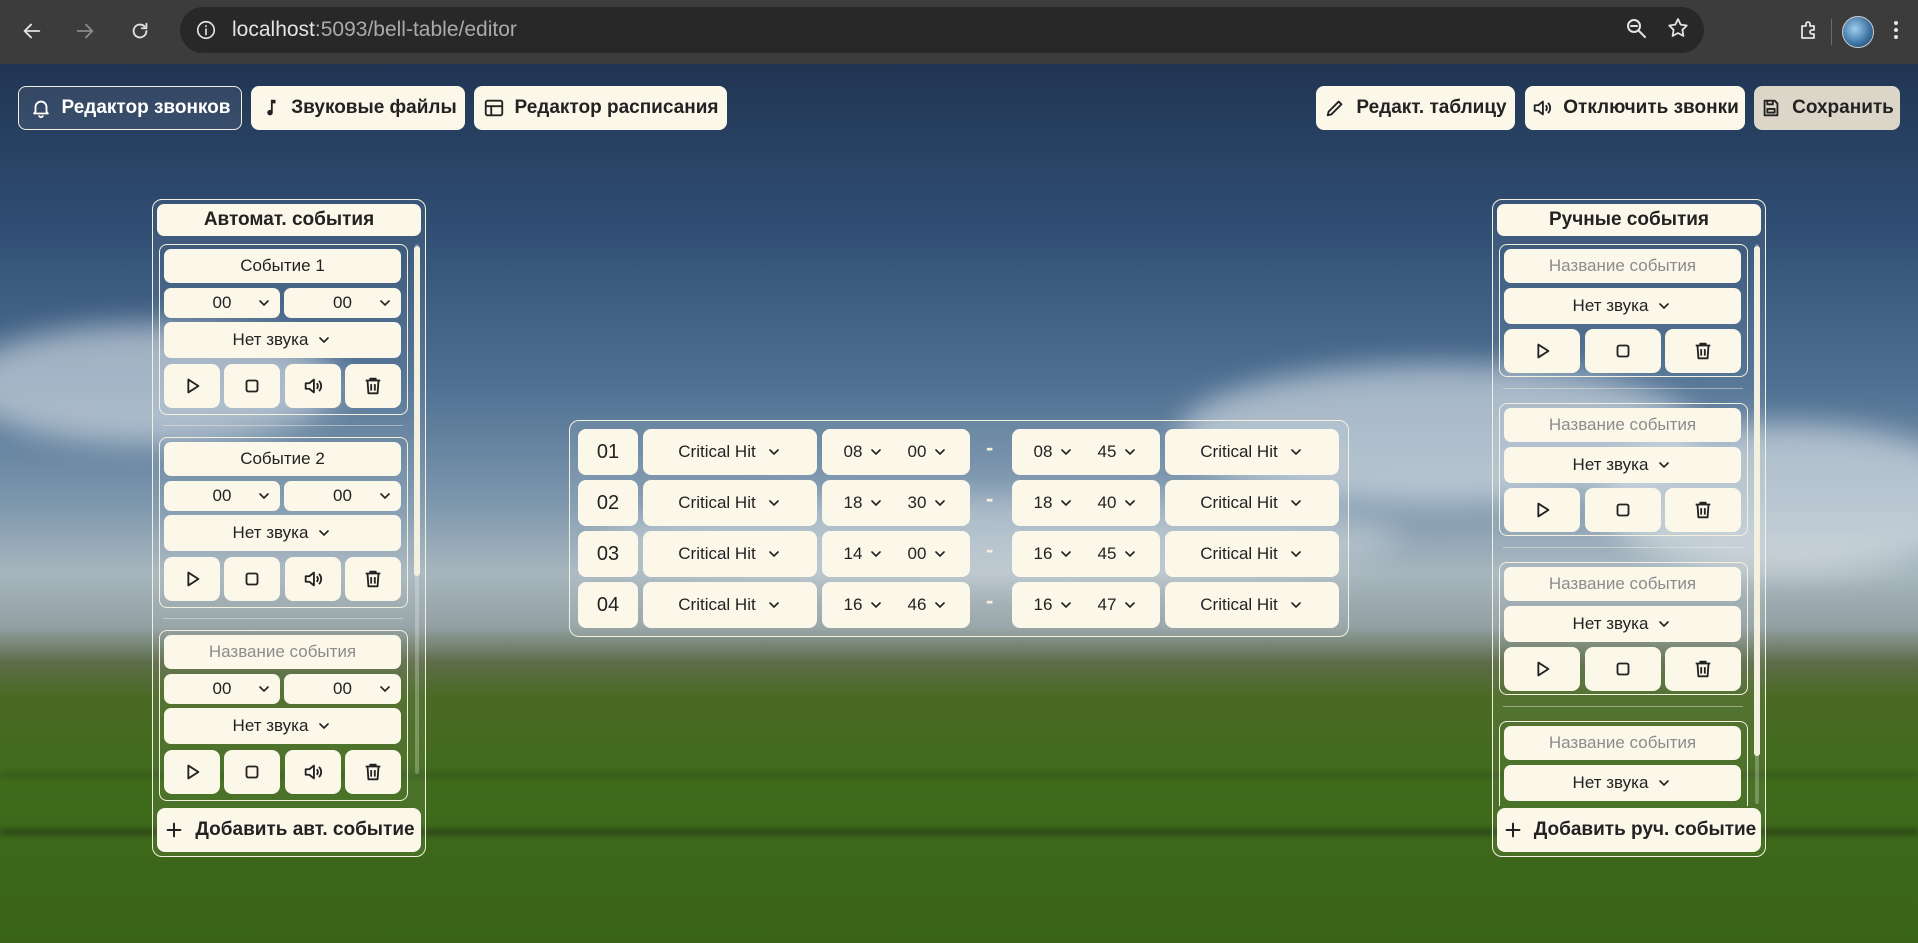 Image resolution: width=1918 pixels, height=943 pixels. What do you see at coordinates (130, 108) in the screenshot?
I see `bell-editor-tab: Редактор звонков` at bounding box center [130, 108].